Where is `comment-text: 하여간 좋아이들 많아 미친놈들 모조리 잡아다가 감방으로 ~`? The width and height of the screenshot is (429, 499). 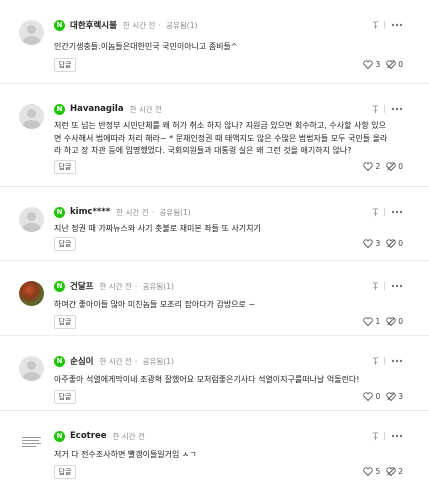 comment-text: 하여간 좋아이들 많아 미친놈들 모조리 잡아다가 감방으로 ~ is located at coordinates (155, 304).